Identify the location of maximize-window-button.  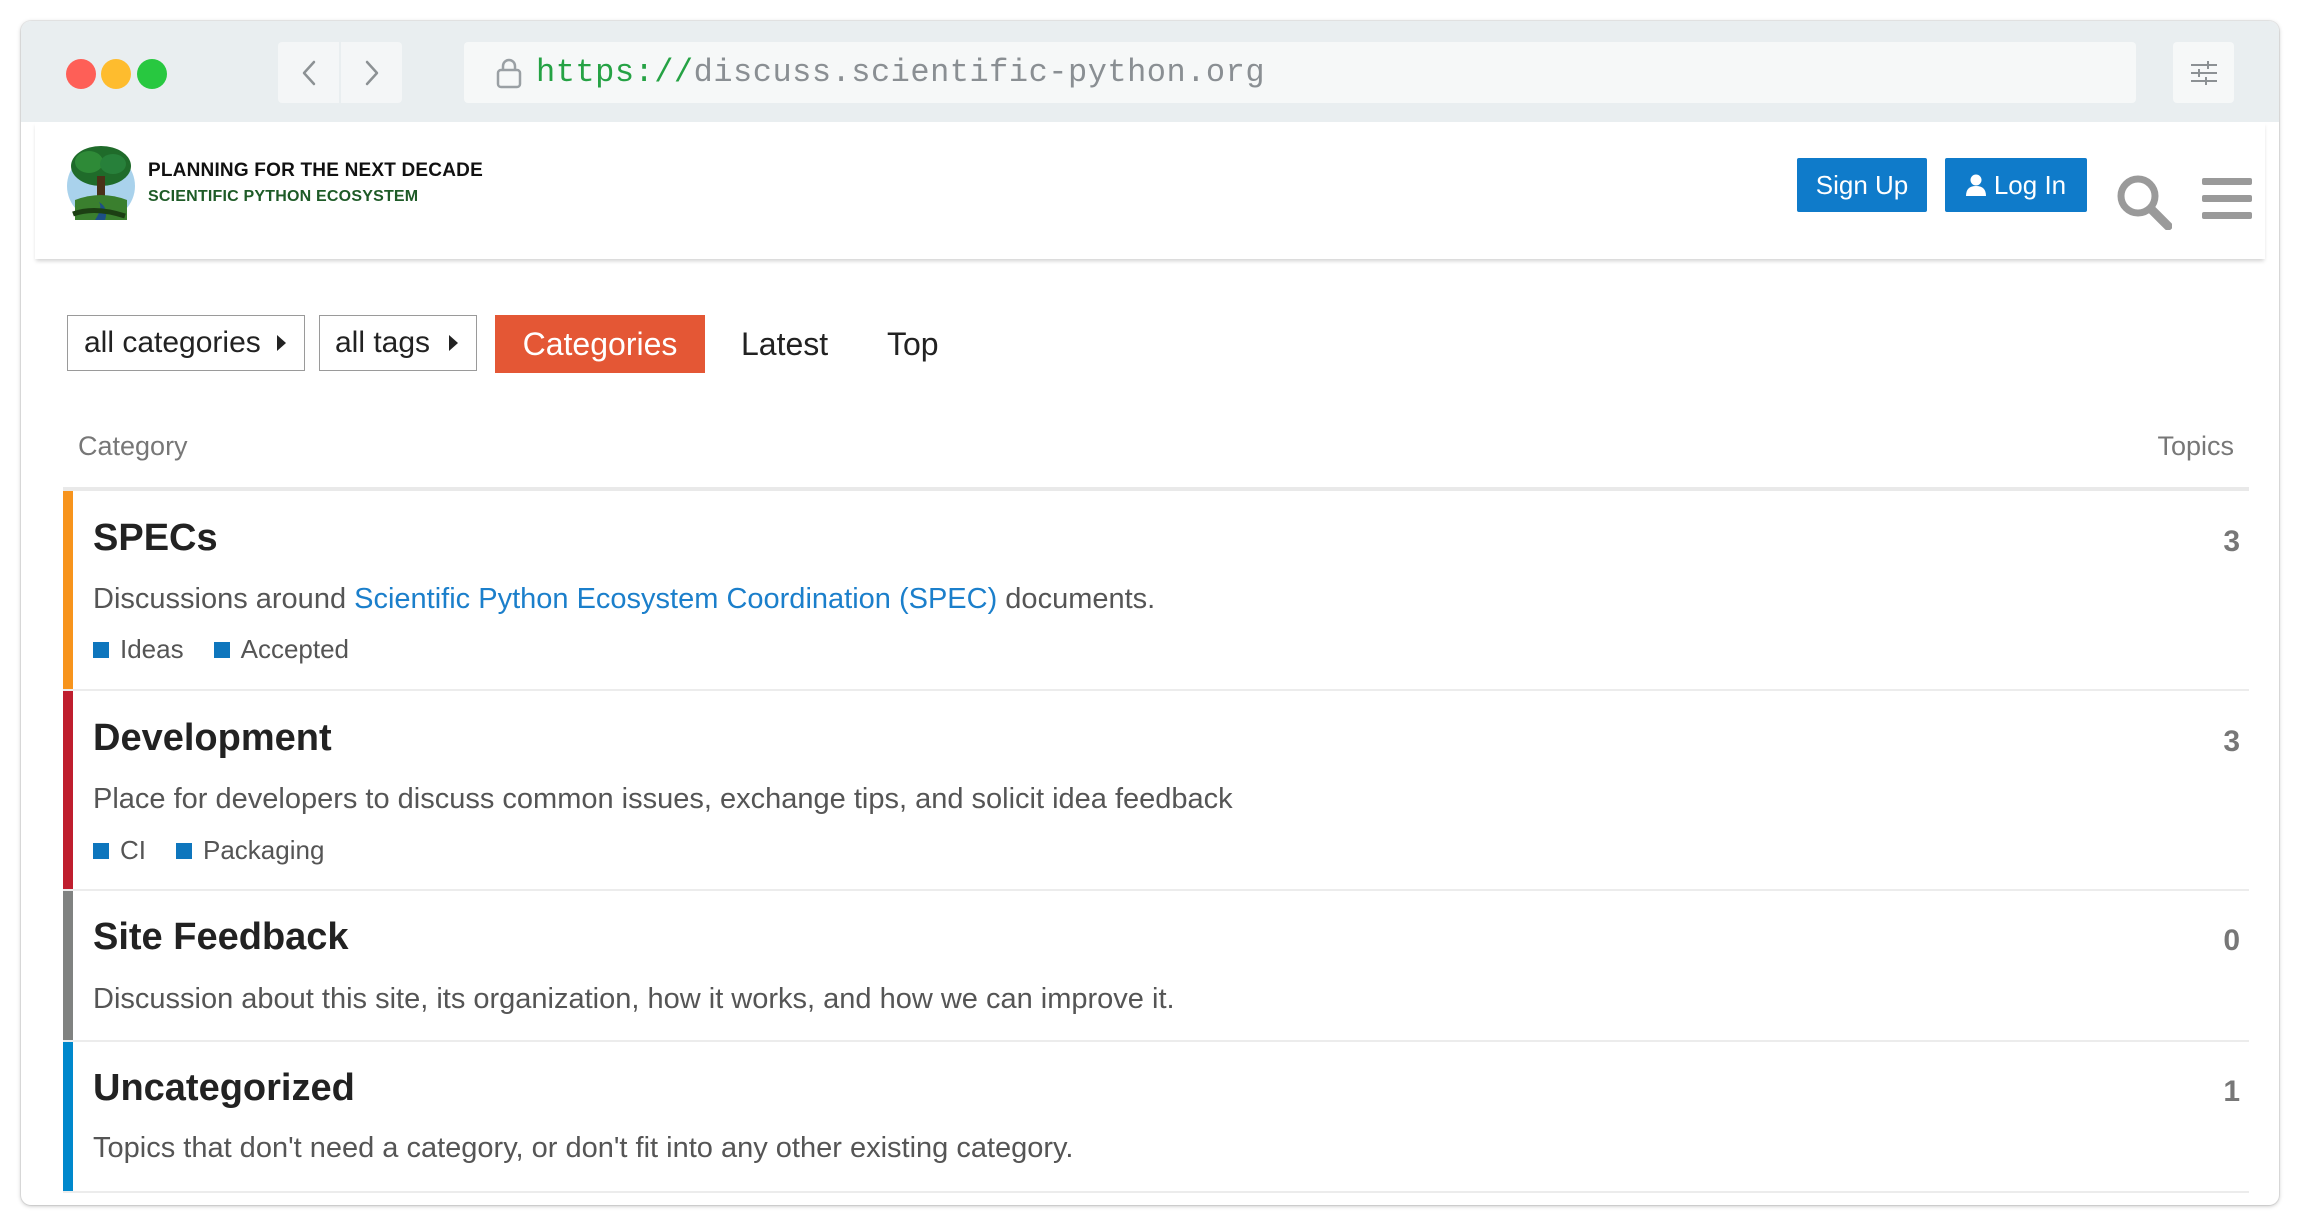
(152, 74).